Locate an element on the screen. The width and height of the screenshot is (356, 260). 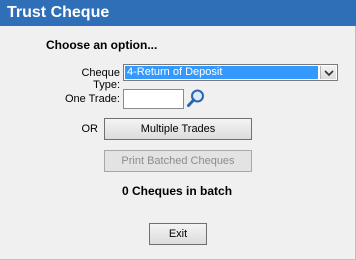
print-batched-cheques-button: Print Batched Cheques is located at coordinates (178, 161).